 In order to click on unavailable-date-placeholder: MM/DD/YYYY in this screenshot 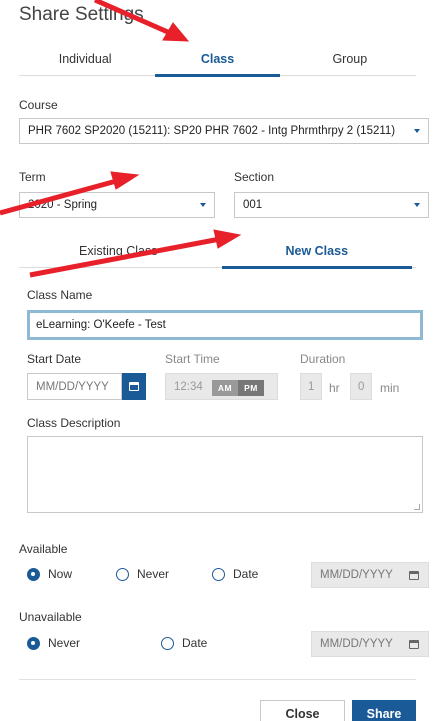, I will do `click(356, 644)`.